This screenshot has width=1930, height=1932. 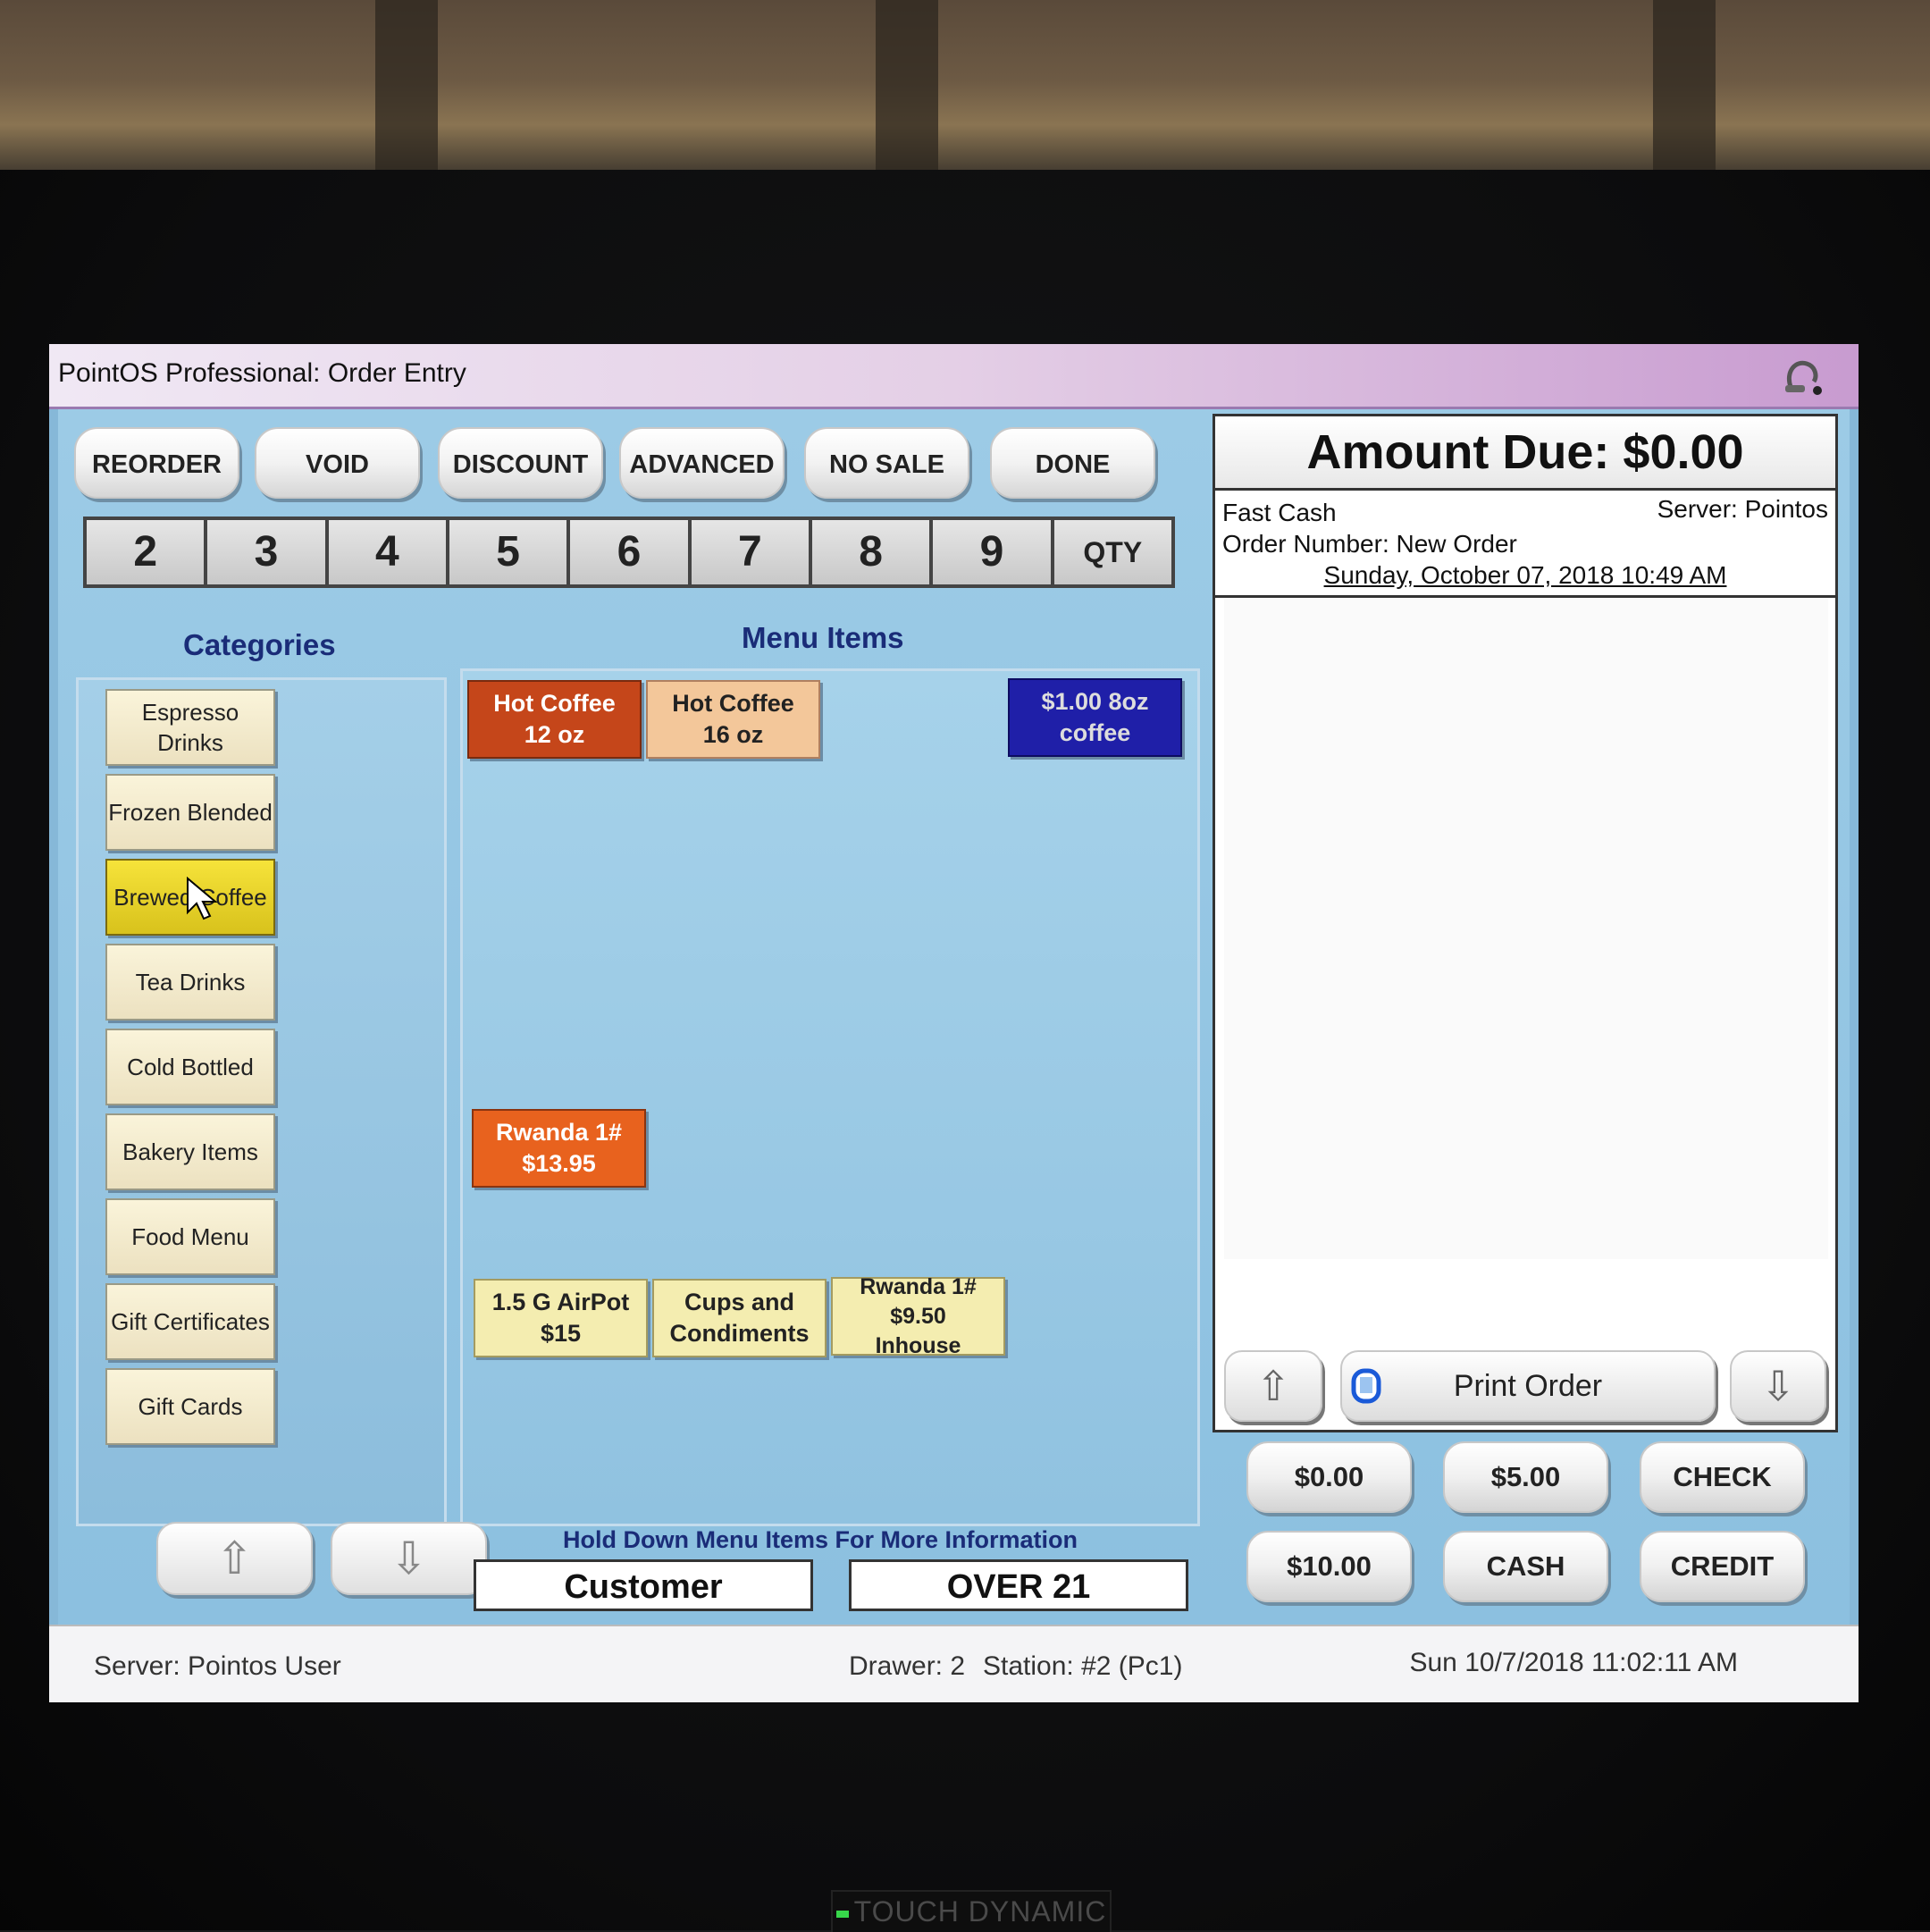 I want to click on cash-10-button: $10.00, so click(x=1329, y=1566).